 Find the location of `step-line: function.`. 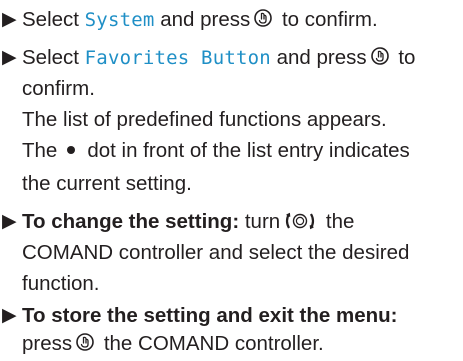

step-line: function. is located at coordinates (61, 283).